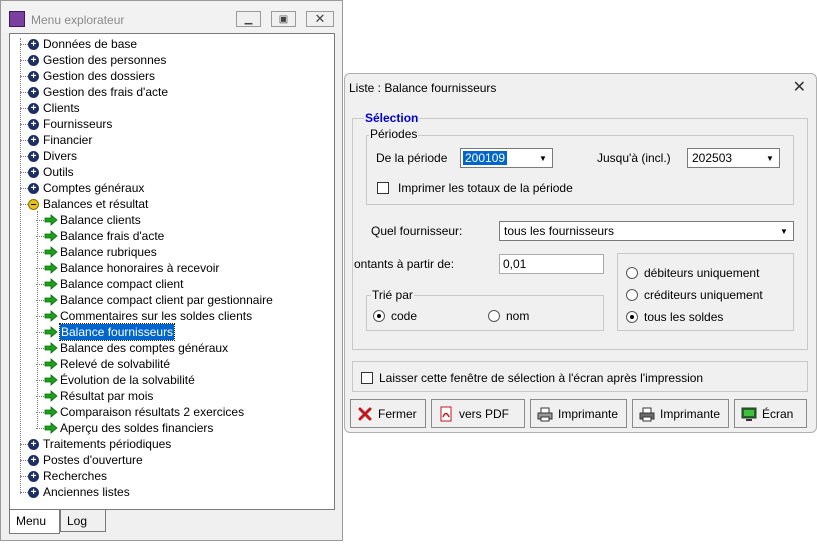 This screenshot has width=817, height=546. Describe the element at coordinates (78, 20) in the screenshot. I see `explorer-title: Menu explorateur` at that location.